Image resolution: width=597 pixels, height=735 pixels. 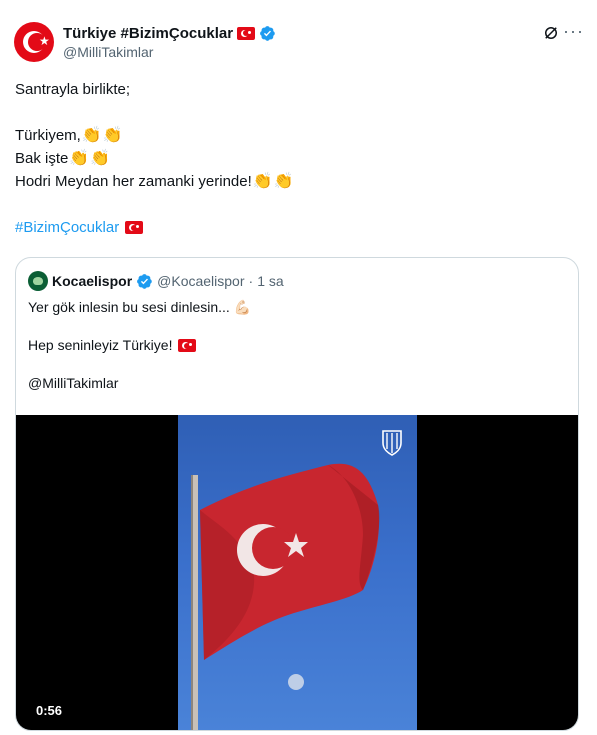 What do you see at coordinates (140, 307) in the screenshot?
I see `quoted-line: Yer gök inlesin bu sesi dinlesin... 💪🏻` at bounding box center [140, 307].